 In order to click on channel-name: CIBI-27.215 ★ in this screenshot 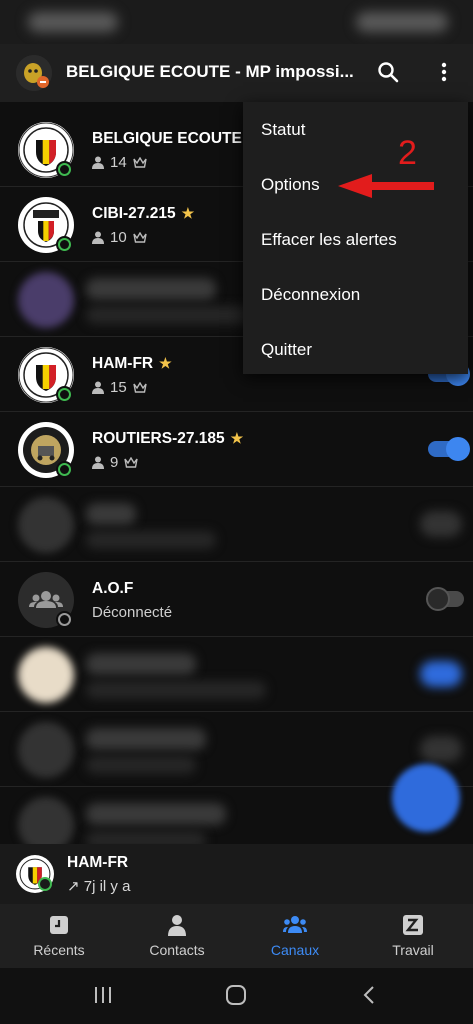, I will do `click(143, 213)`.